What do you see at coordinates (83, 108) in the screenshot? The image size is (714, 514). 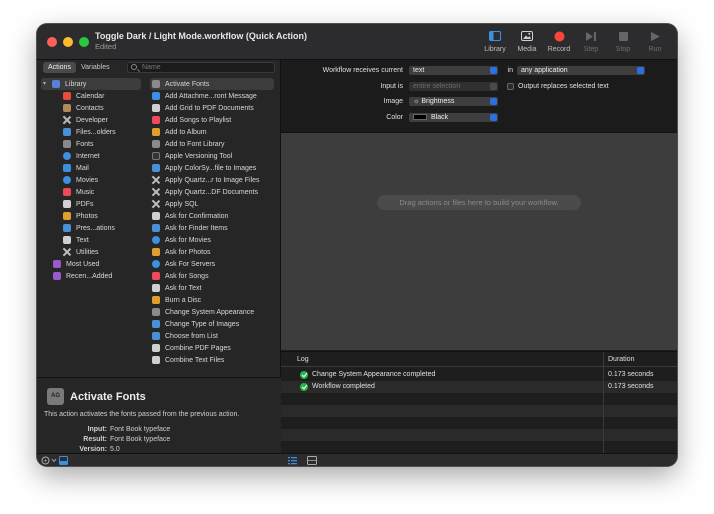 I see `category-contacts: Contacts` at bounding box center [83, 108].